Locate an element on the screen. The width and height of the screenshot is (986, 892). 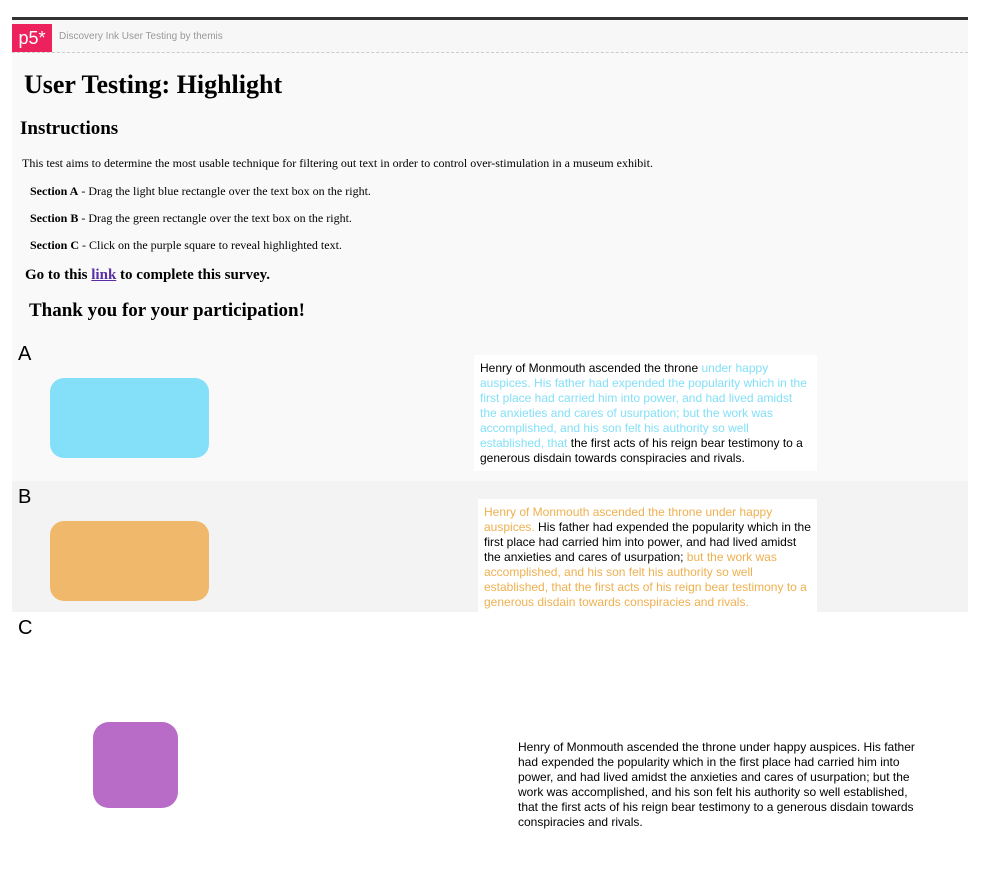
purple-reveal-square is located at coordinates (135, 765).